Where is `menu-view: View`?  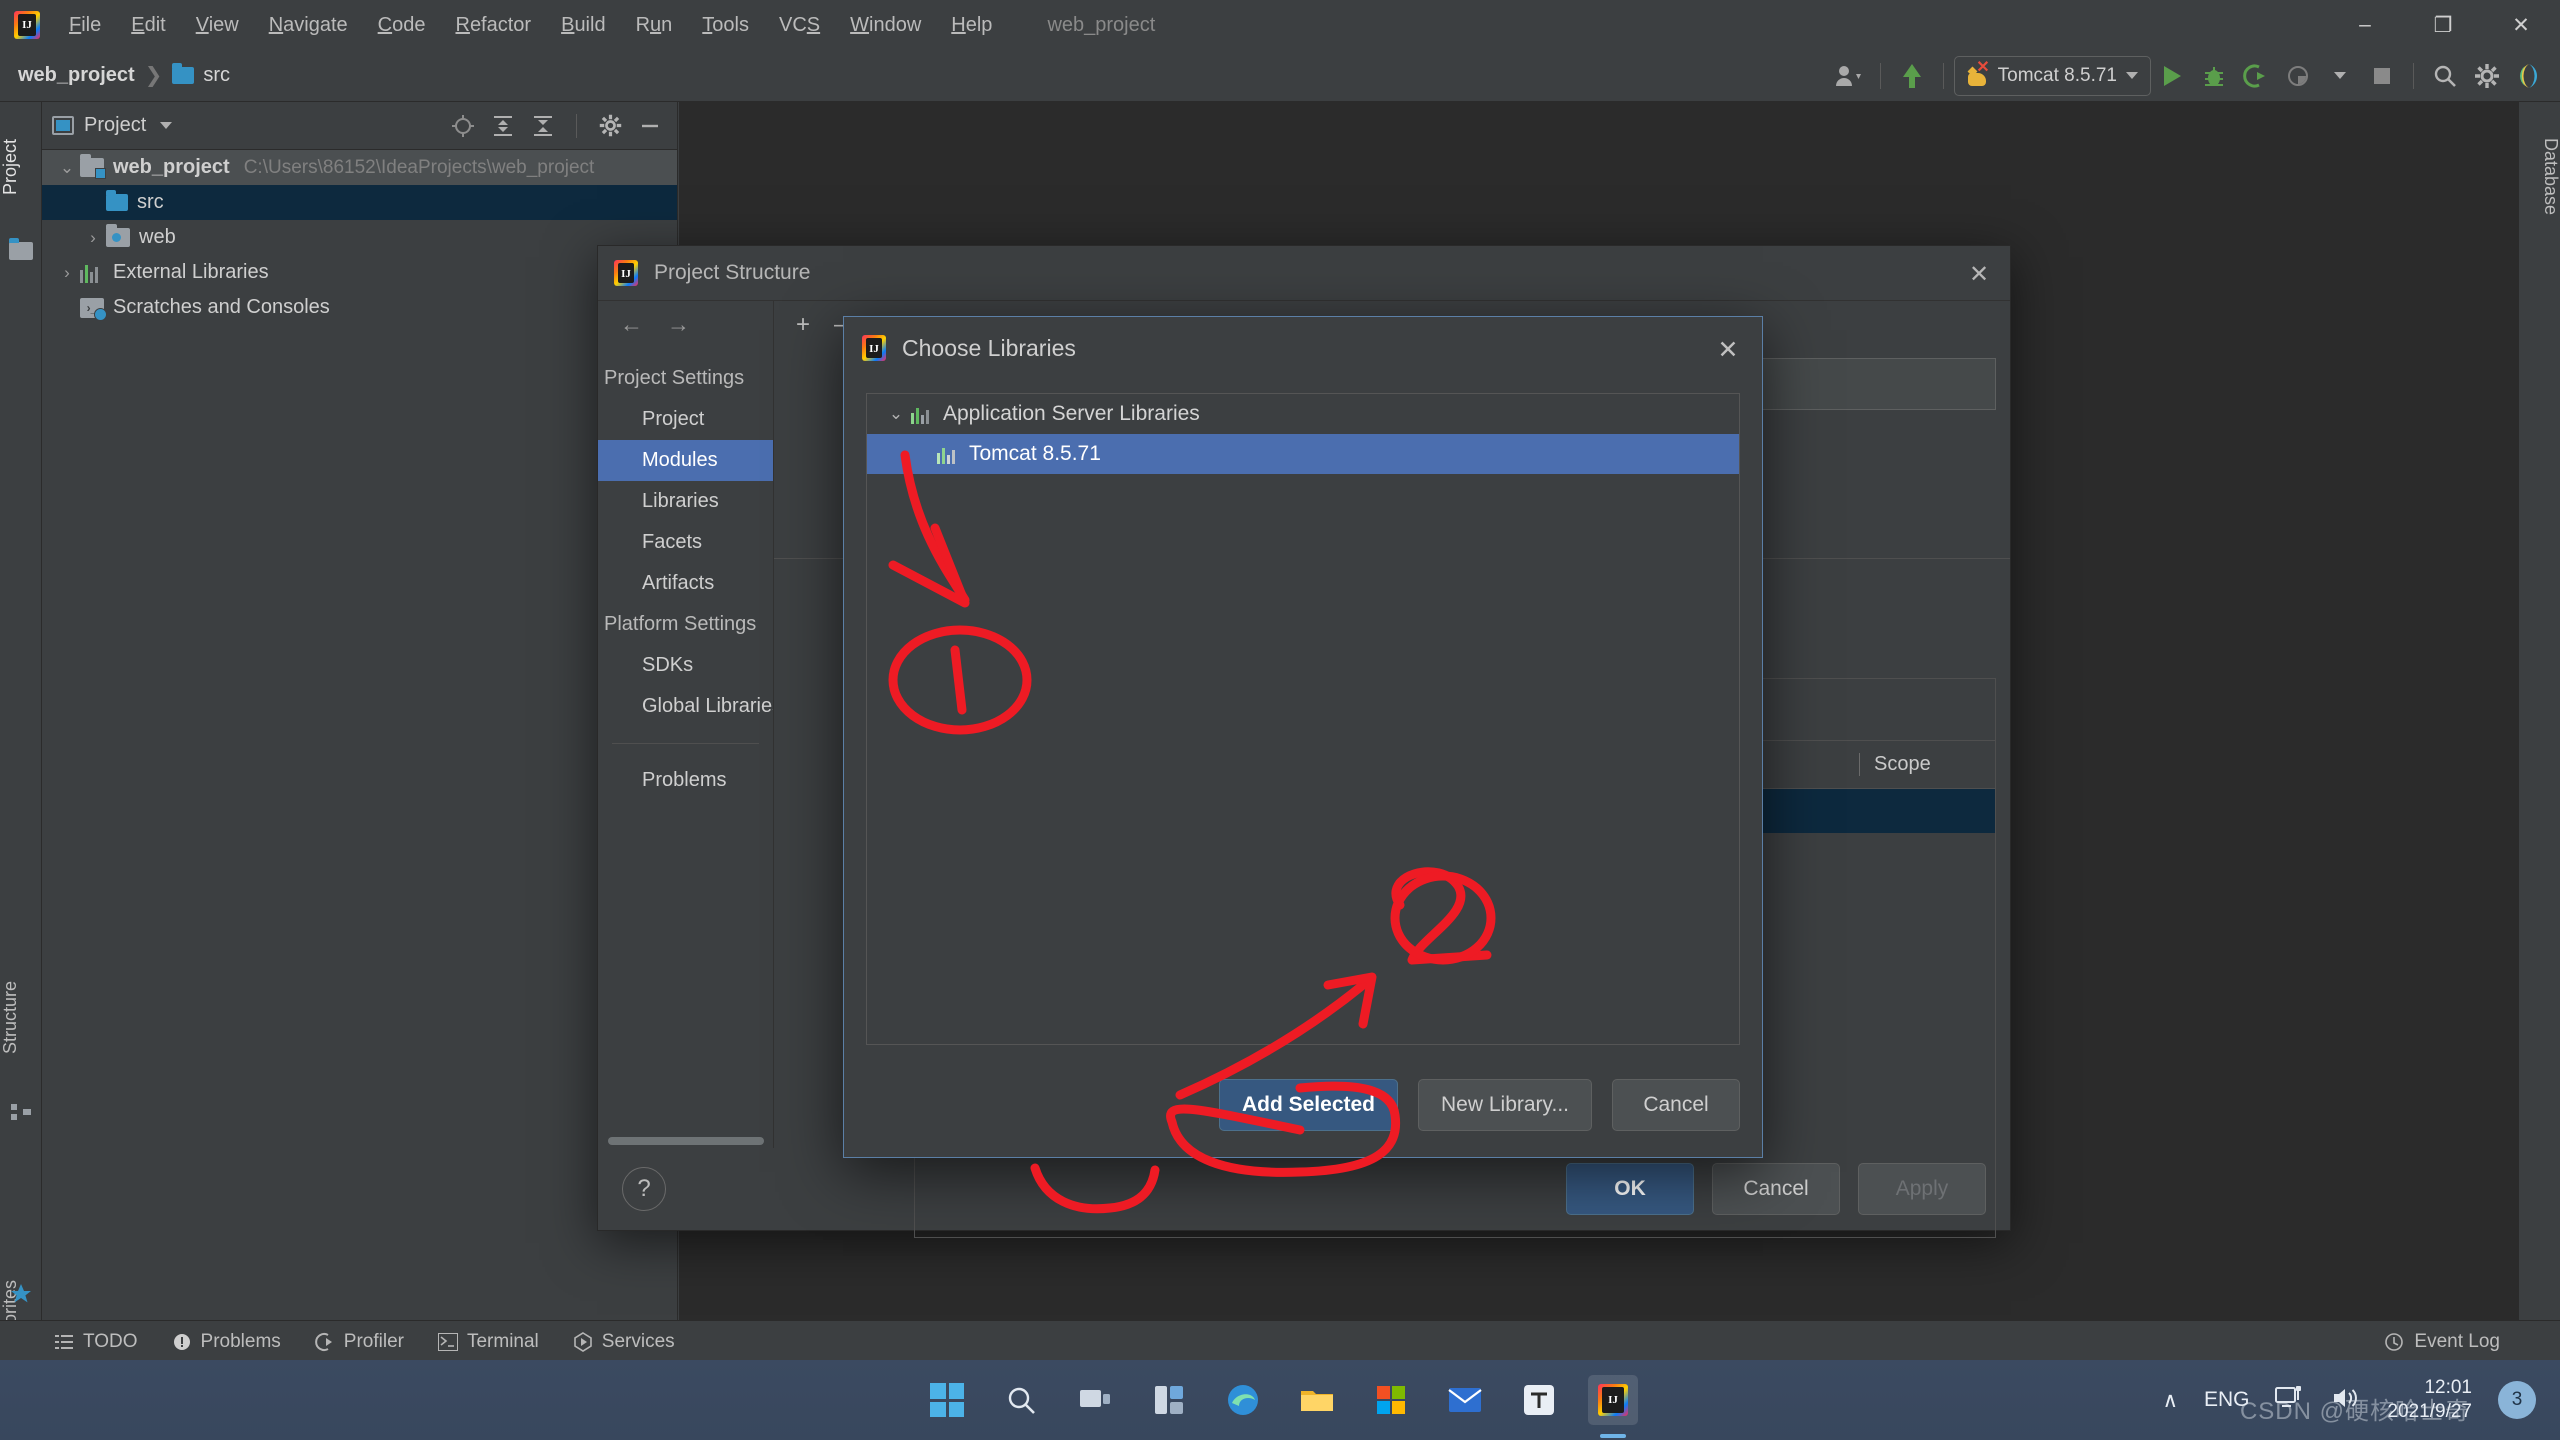 menu-view: View is located at coordinates (217, 25).